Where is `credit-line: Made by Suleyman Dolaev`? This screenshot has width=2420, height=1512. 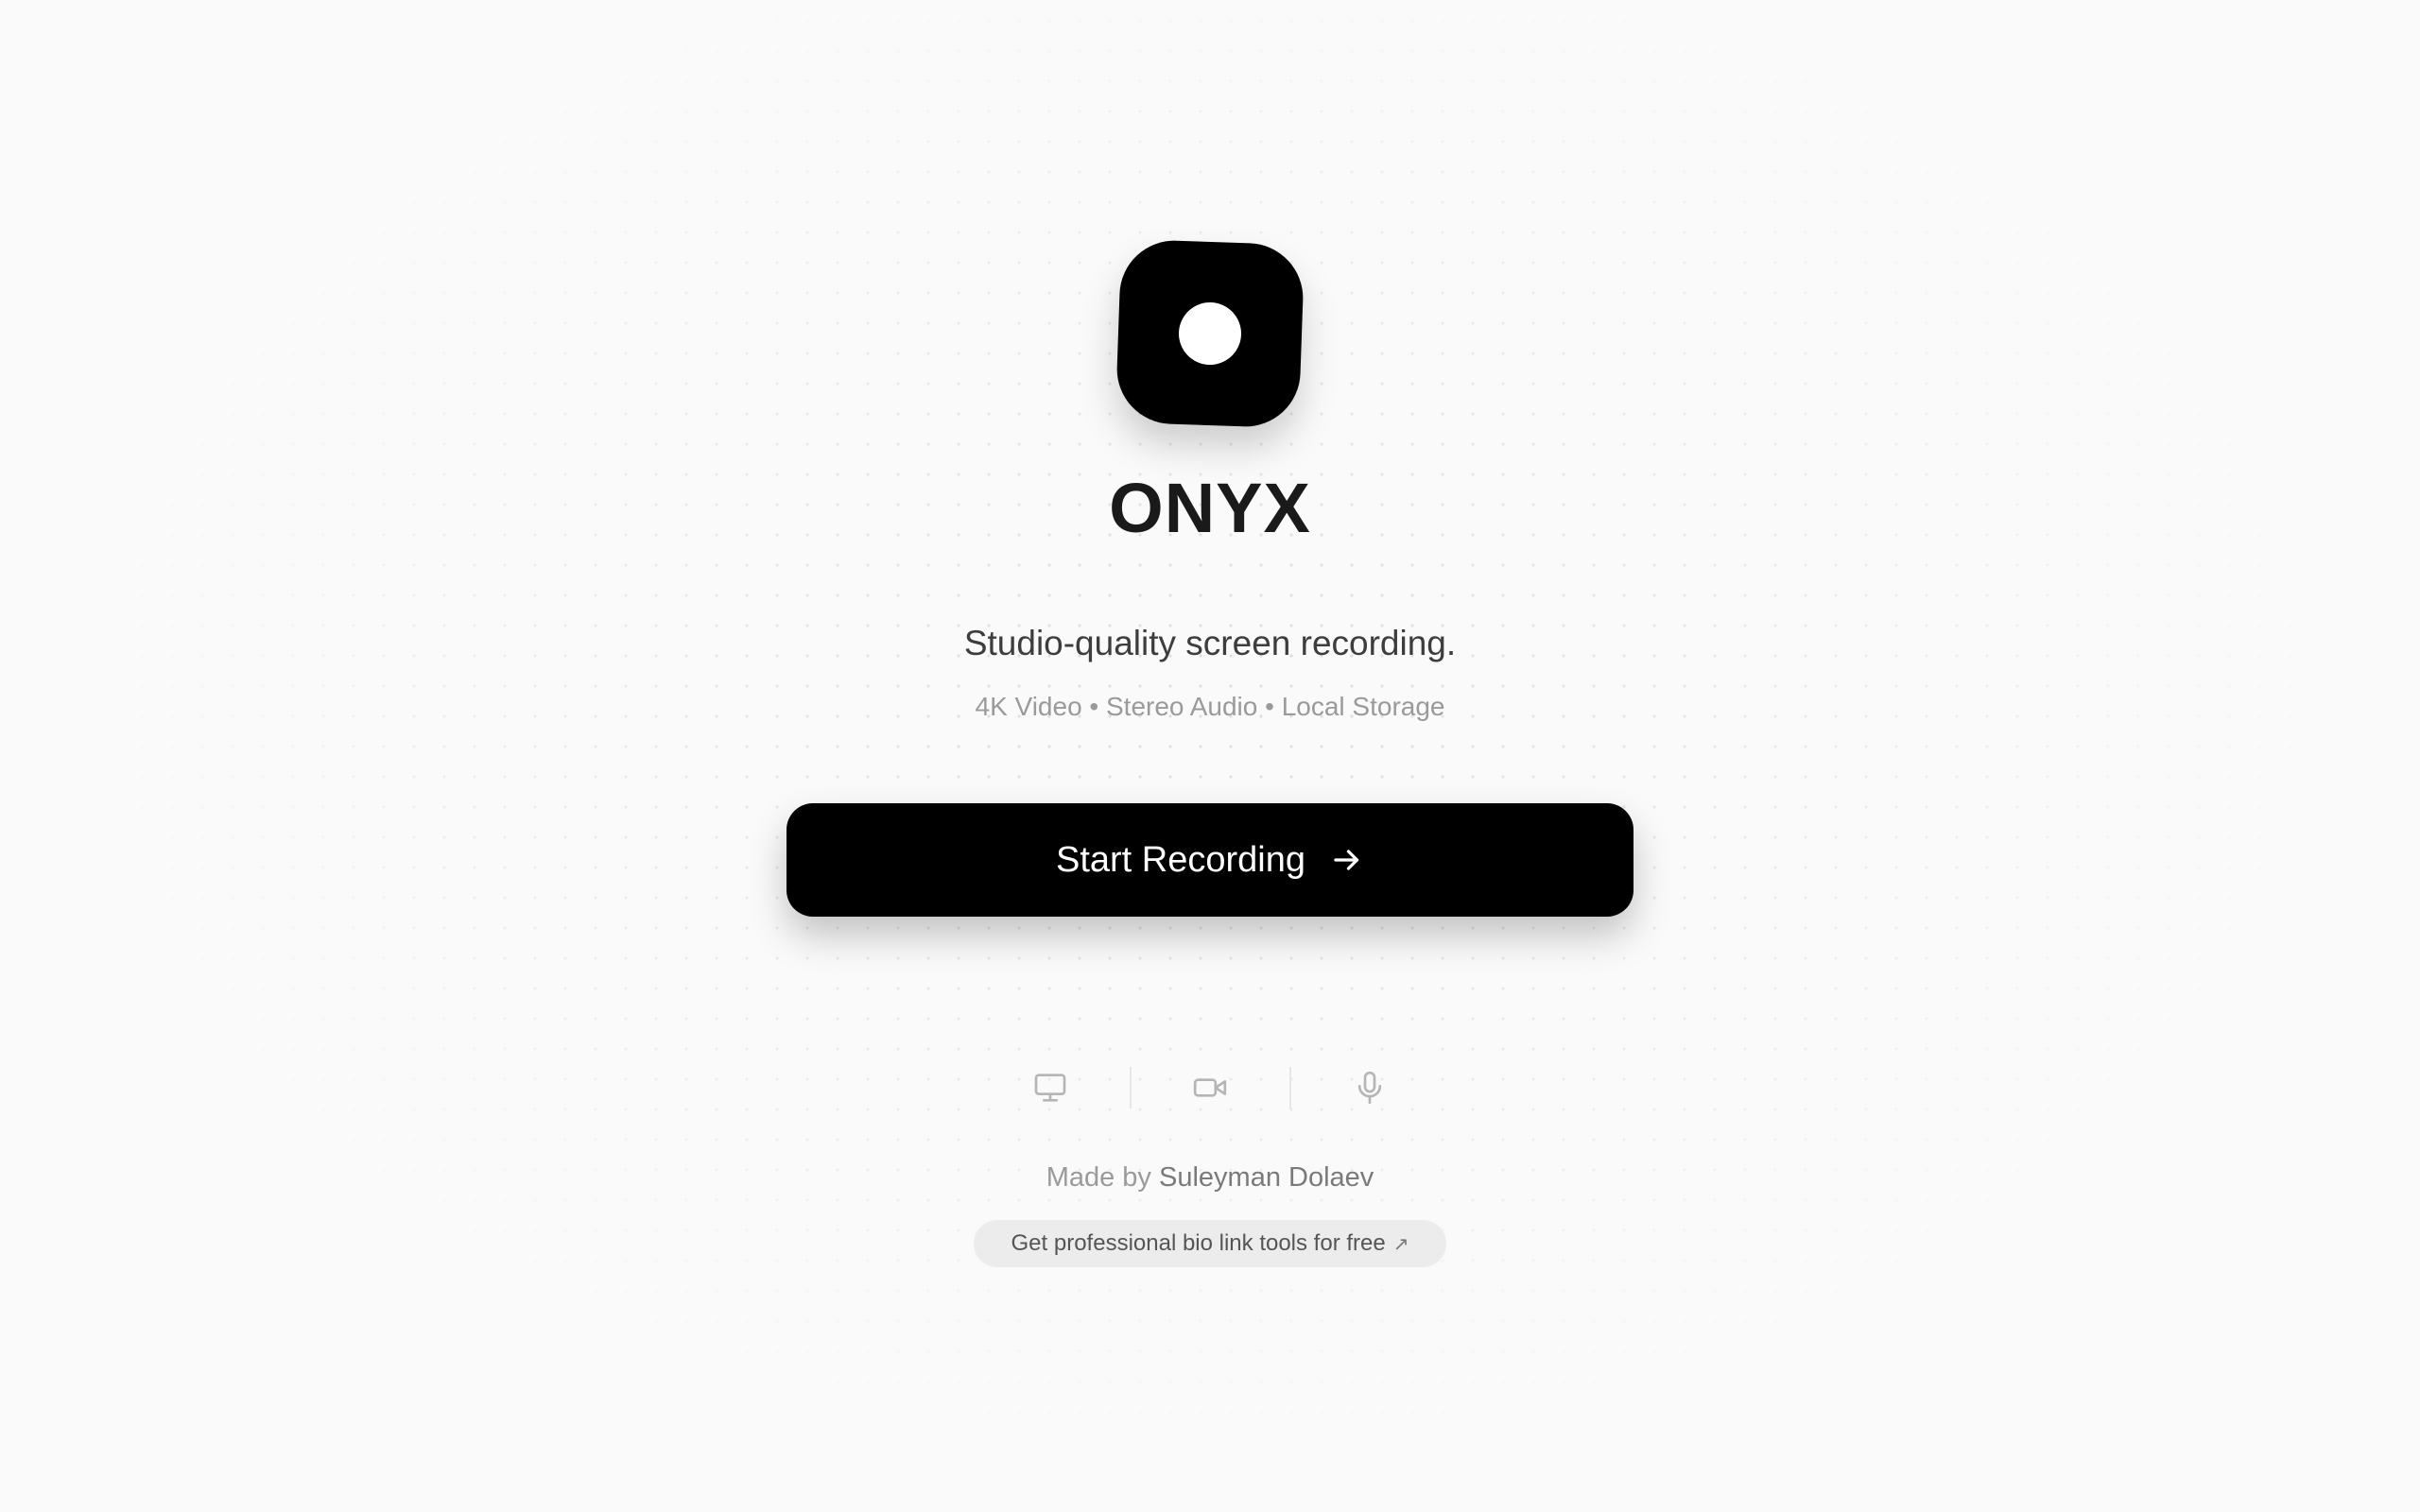
credit-line: Made by Suleyman Dolaev is located at coordinates (1210, 1177).